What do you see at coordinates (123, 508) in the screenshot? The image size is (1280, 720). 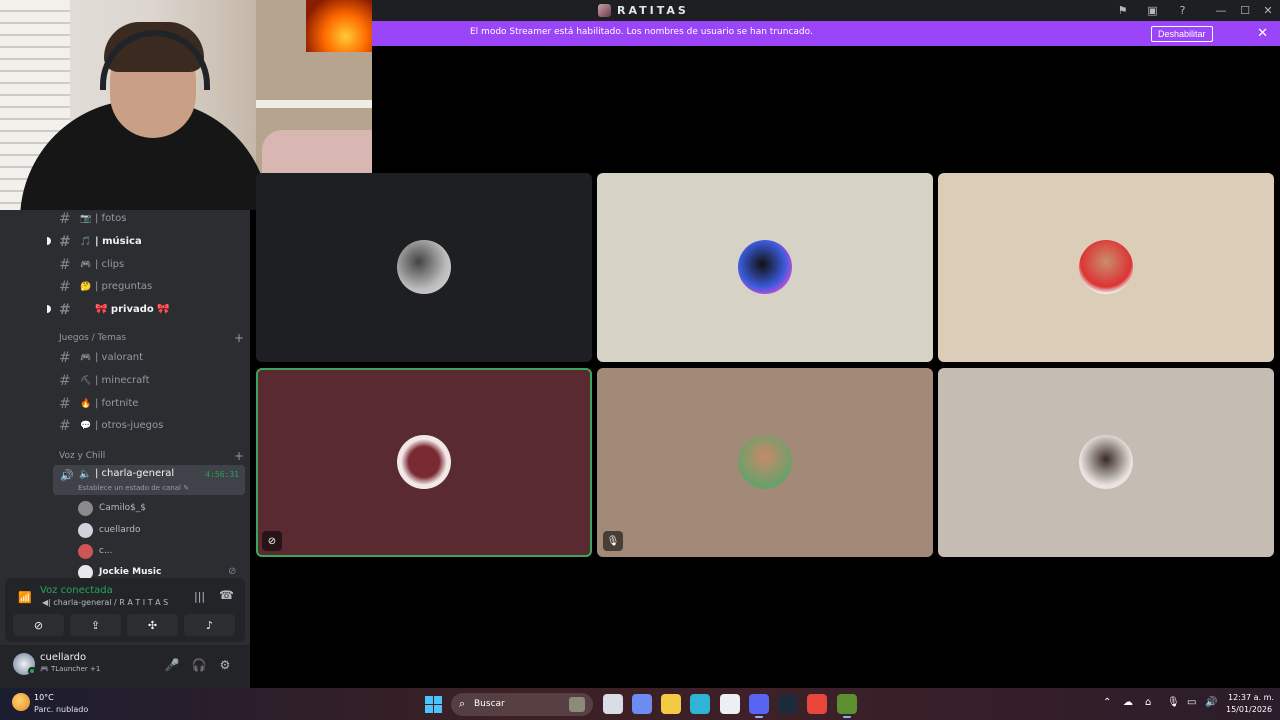 I see `voice-user-name: Camilo$_$` at bounding box center [123, 508].